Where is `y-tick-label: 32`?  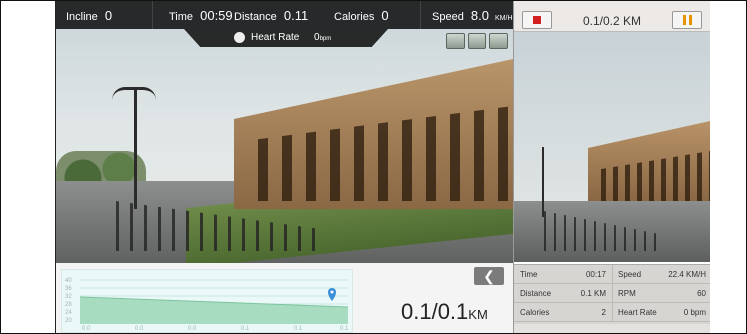
y-tick-label: 32 is located at coordinates (68, 297).